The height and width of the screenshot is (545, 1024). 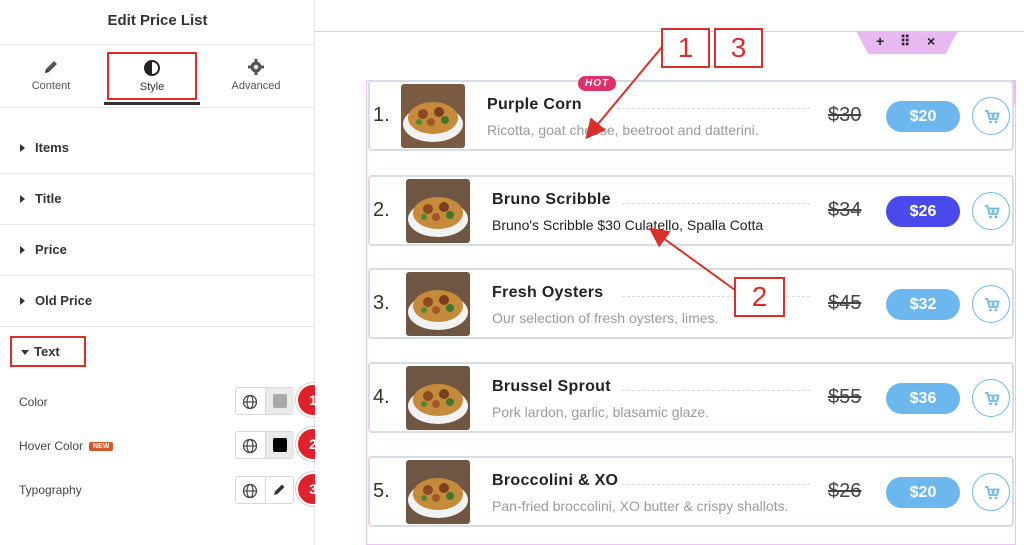 What do you see at coordinates (845, 210) in the screenshot?
I see `old-price: $34` at bounding box center [845, 210].